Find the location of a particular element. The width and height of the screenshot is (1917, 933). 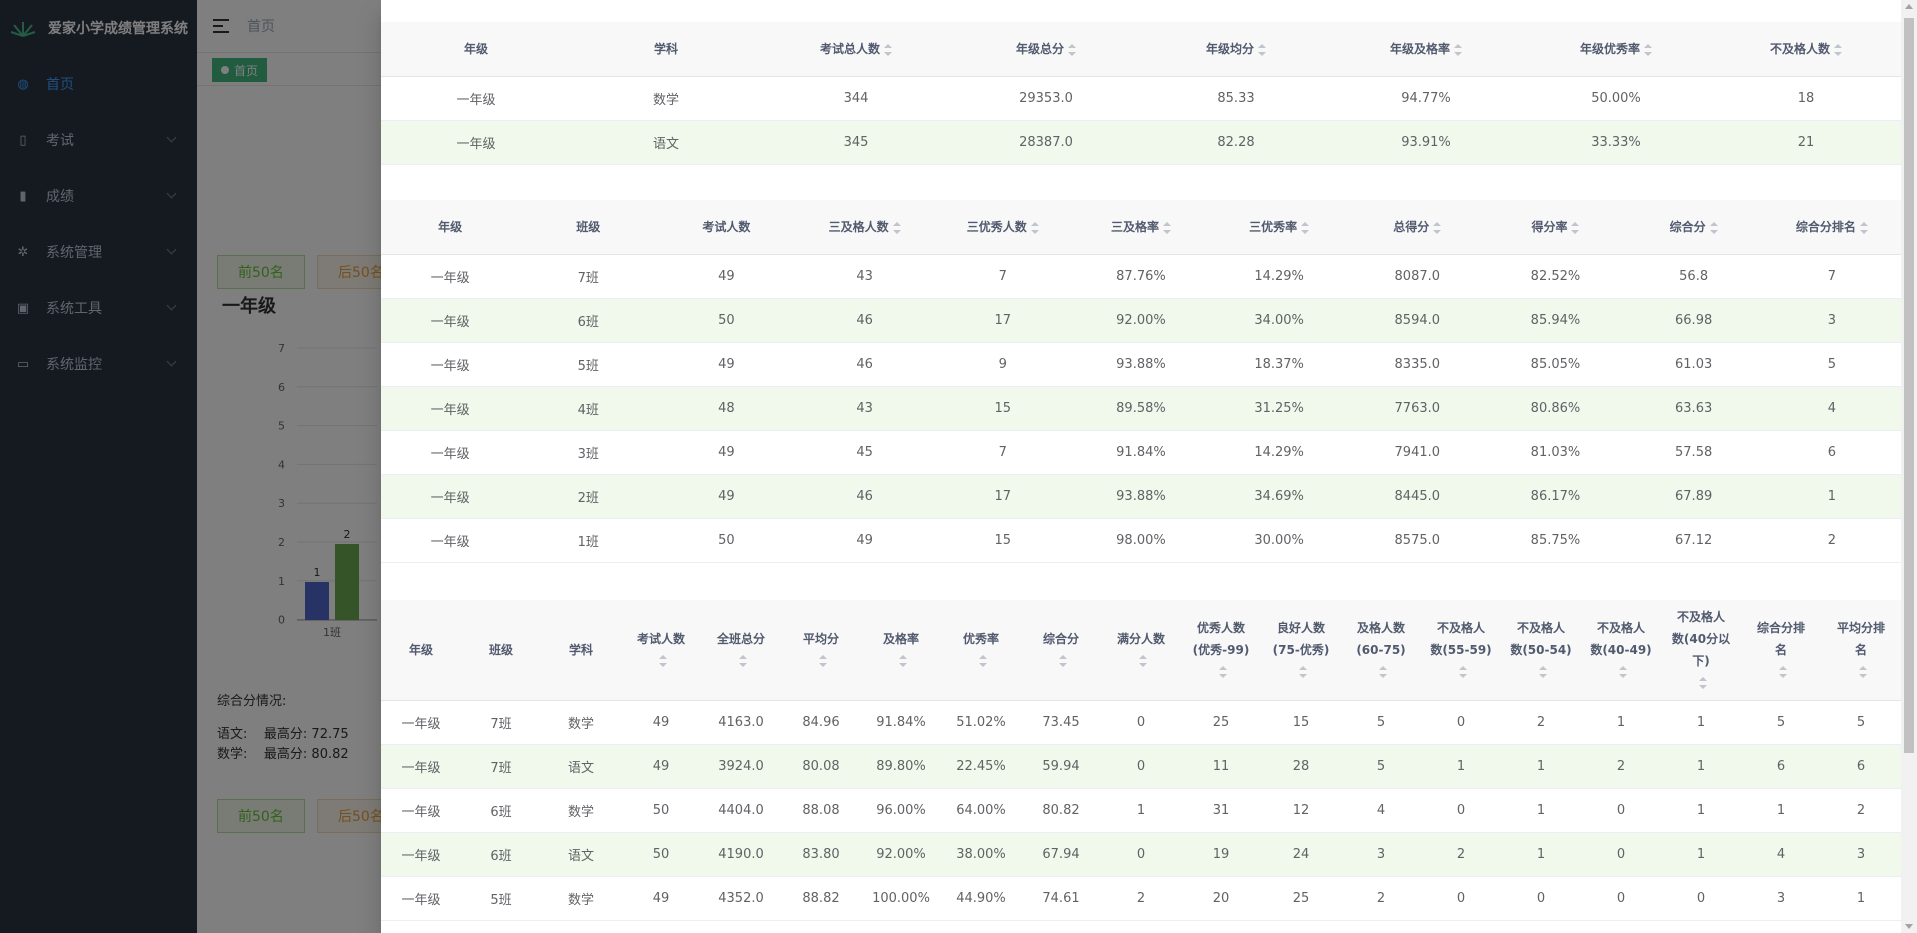

column-header-label: 学科 is located at coordinates (580, 649).